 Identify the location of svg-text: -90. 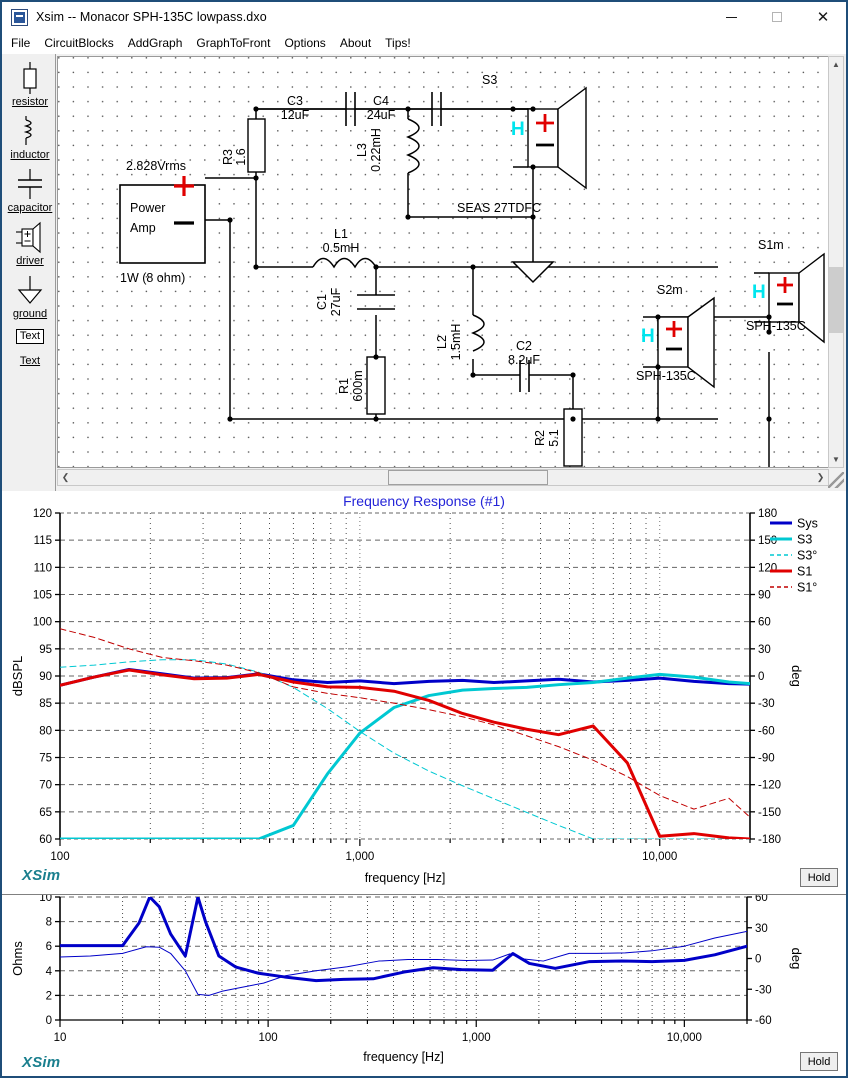
(766, 759).